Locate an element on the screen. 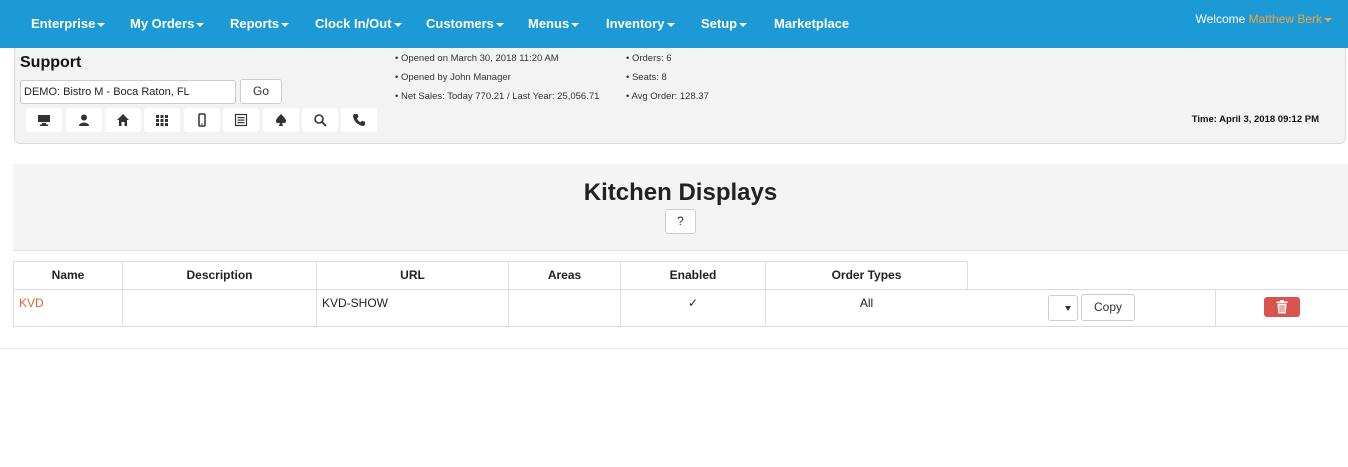 The width and height of the screenshot is (1348, 467). help-button: ? is located at coordinates (680, 221).